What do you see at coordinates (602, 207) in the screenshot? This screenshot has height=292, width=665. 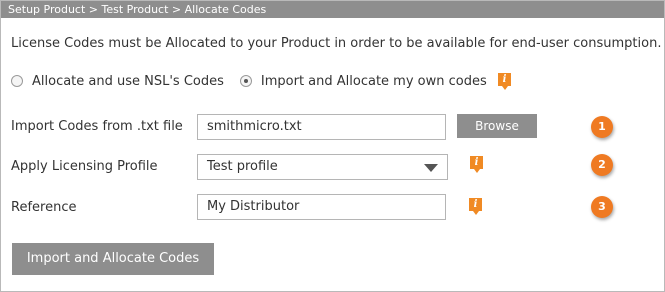 I see `step-badge-3: 3` at bounding box center [602, 207].